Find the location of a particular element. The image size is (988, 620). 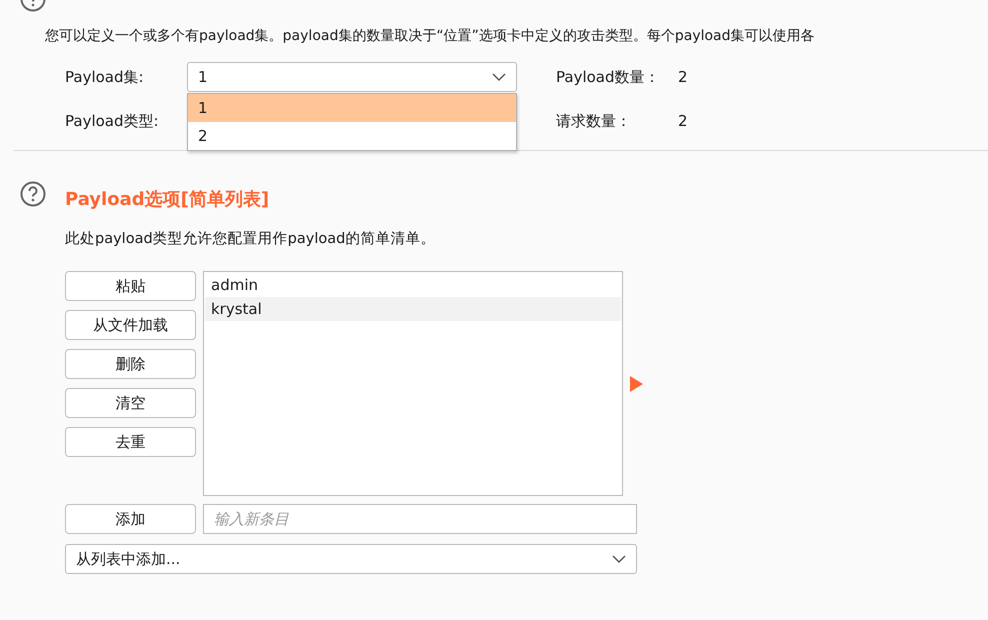

section-title: Payload选项[简单列表] is located at coordinates (167, 199).